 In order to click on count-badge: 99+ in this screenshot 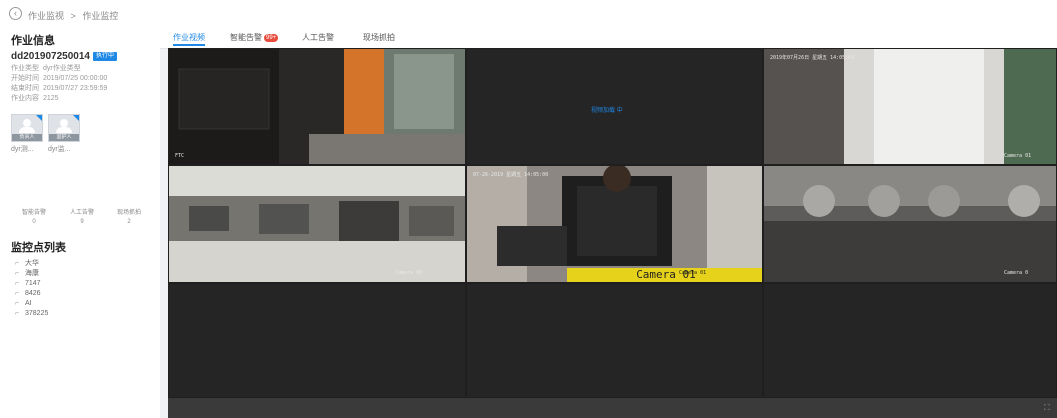, I will do `click(271, 38)`.